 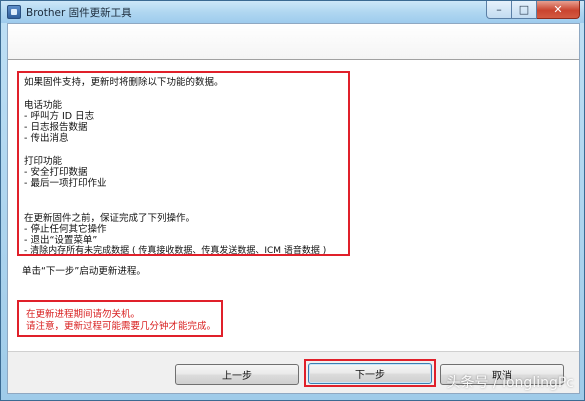 I want to click on app-icon, so click(x=14, y=12).